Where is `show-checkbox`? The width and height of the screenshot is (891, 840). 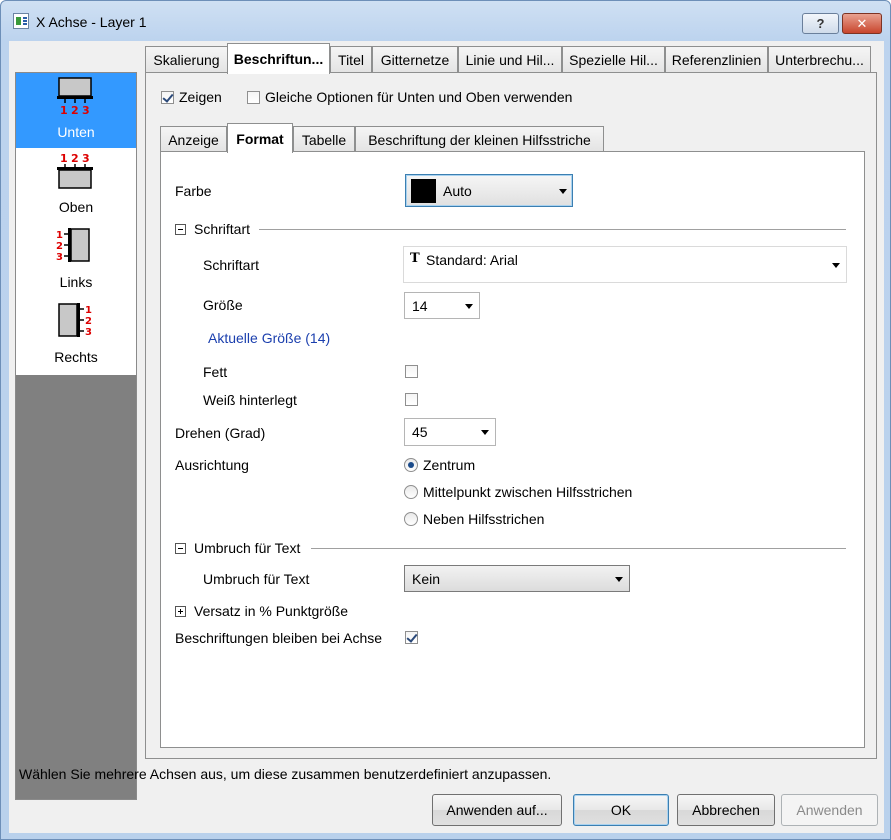 show-checkbox is located at coordinates (167, 97).